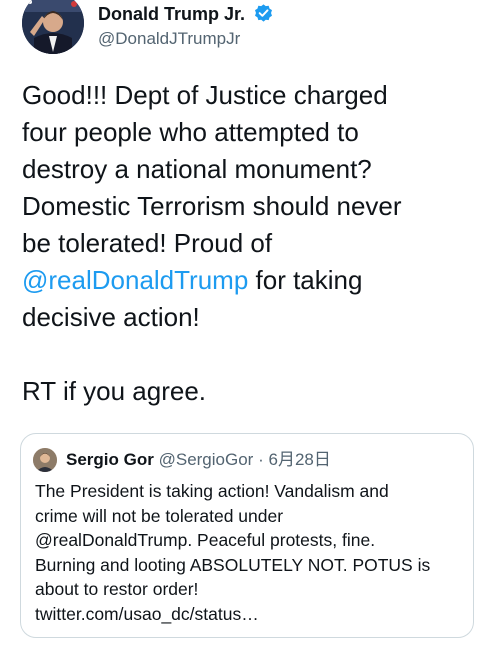 Image resolution: width=486 pixels, height=648 pixels. I want to click on tweet-text-line: @realDonaldTrump for taking, so click(249, 280).